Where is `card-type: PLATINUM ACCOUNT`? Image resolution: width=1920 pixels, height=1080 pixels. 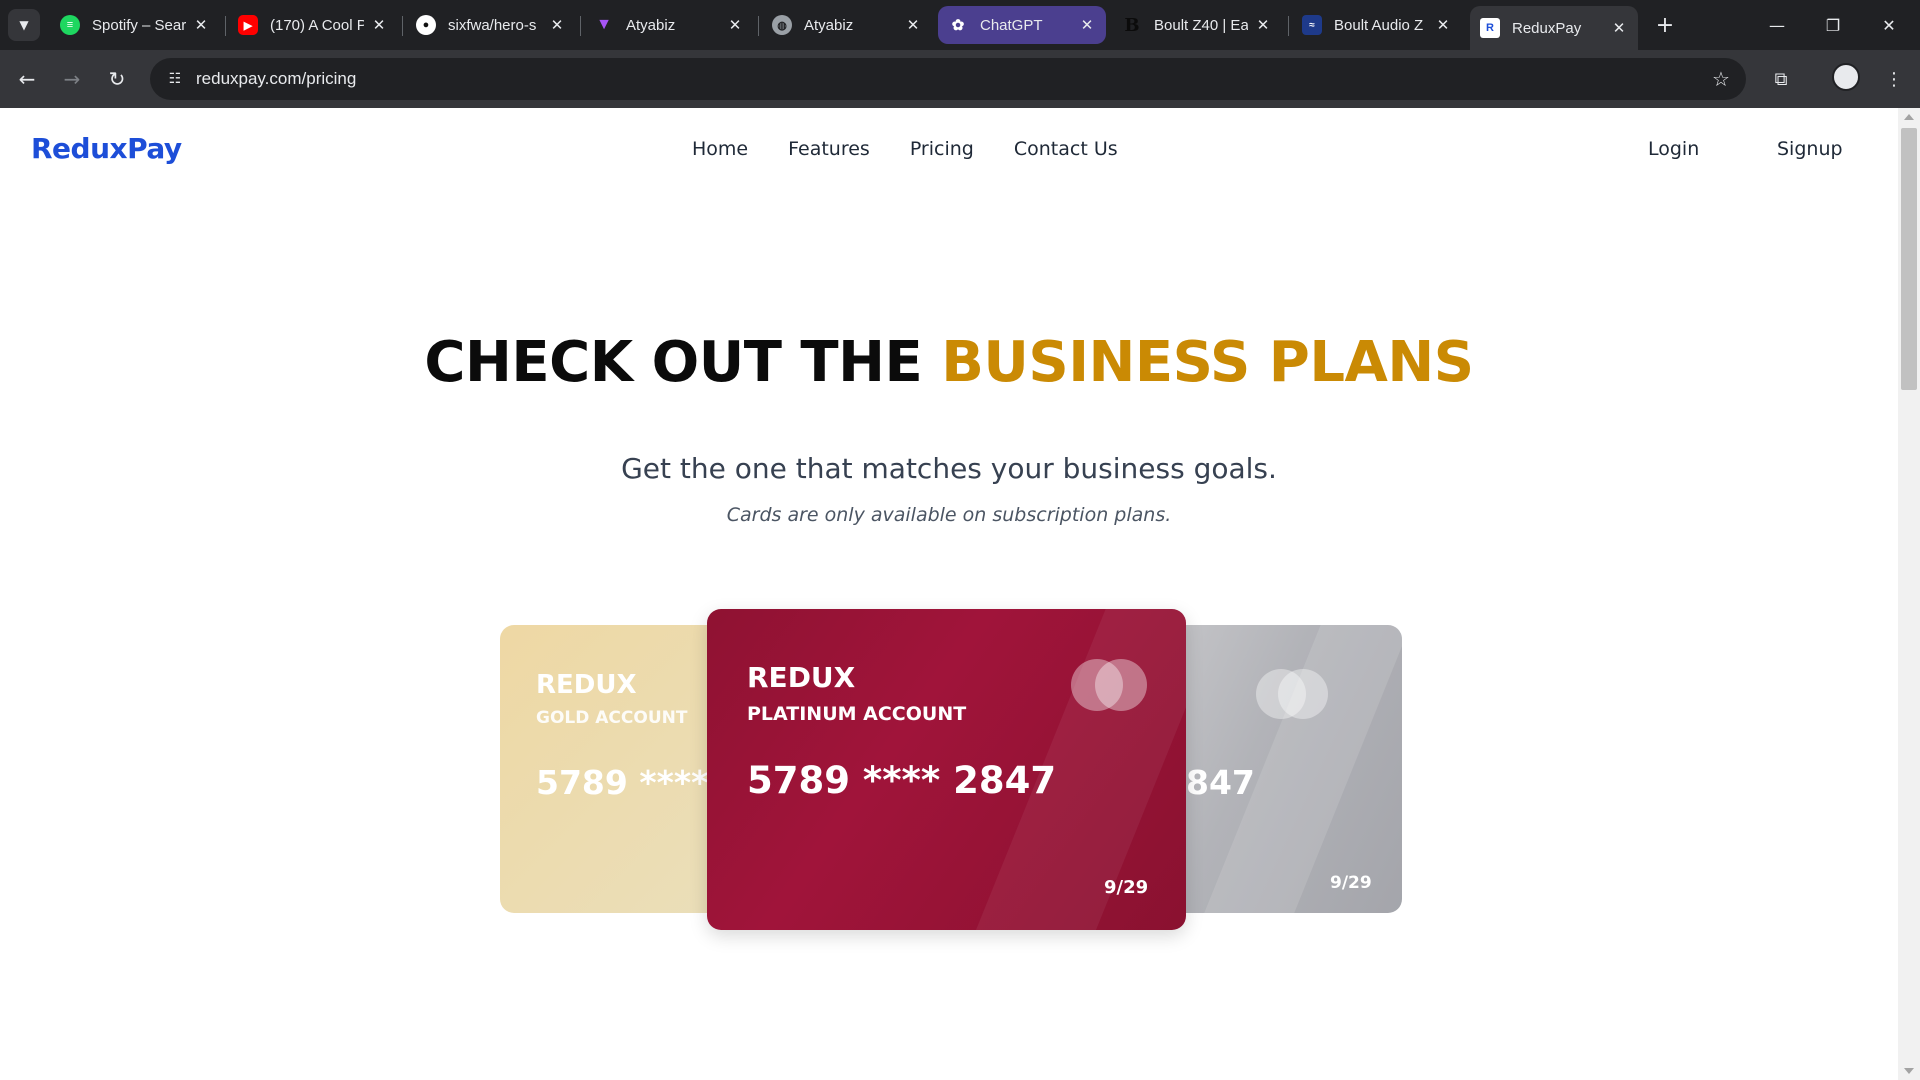 card-type: PLATINUM ACCOUNT is located at coordinates (857, 714).